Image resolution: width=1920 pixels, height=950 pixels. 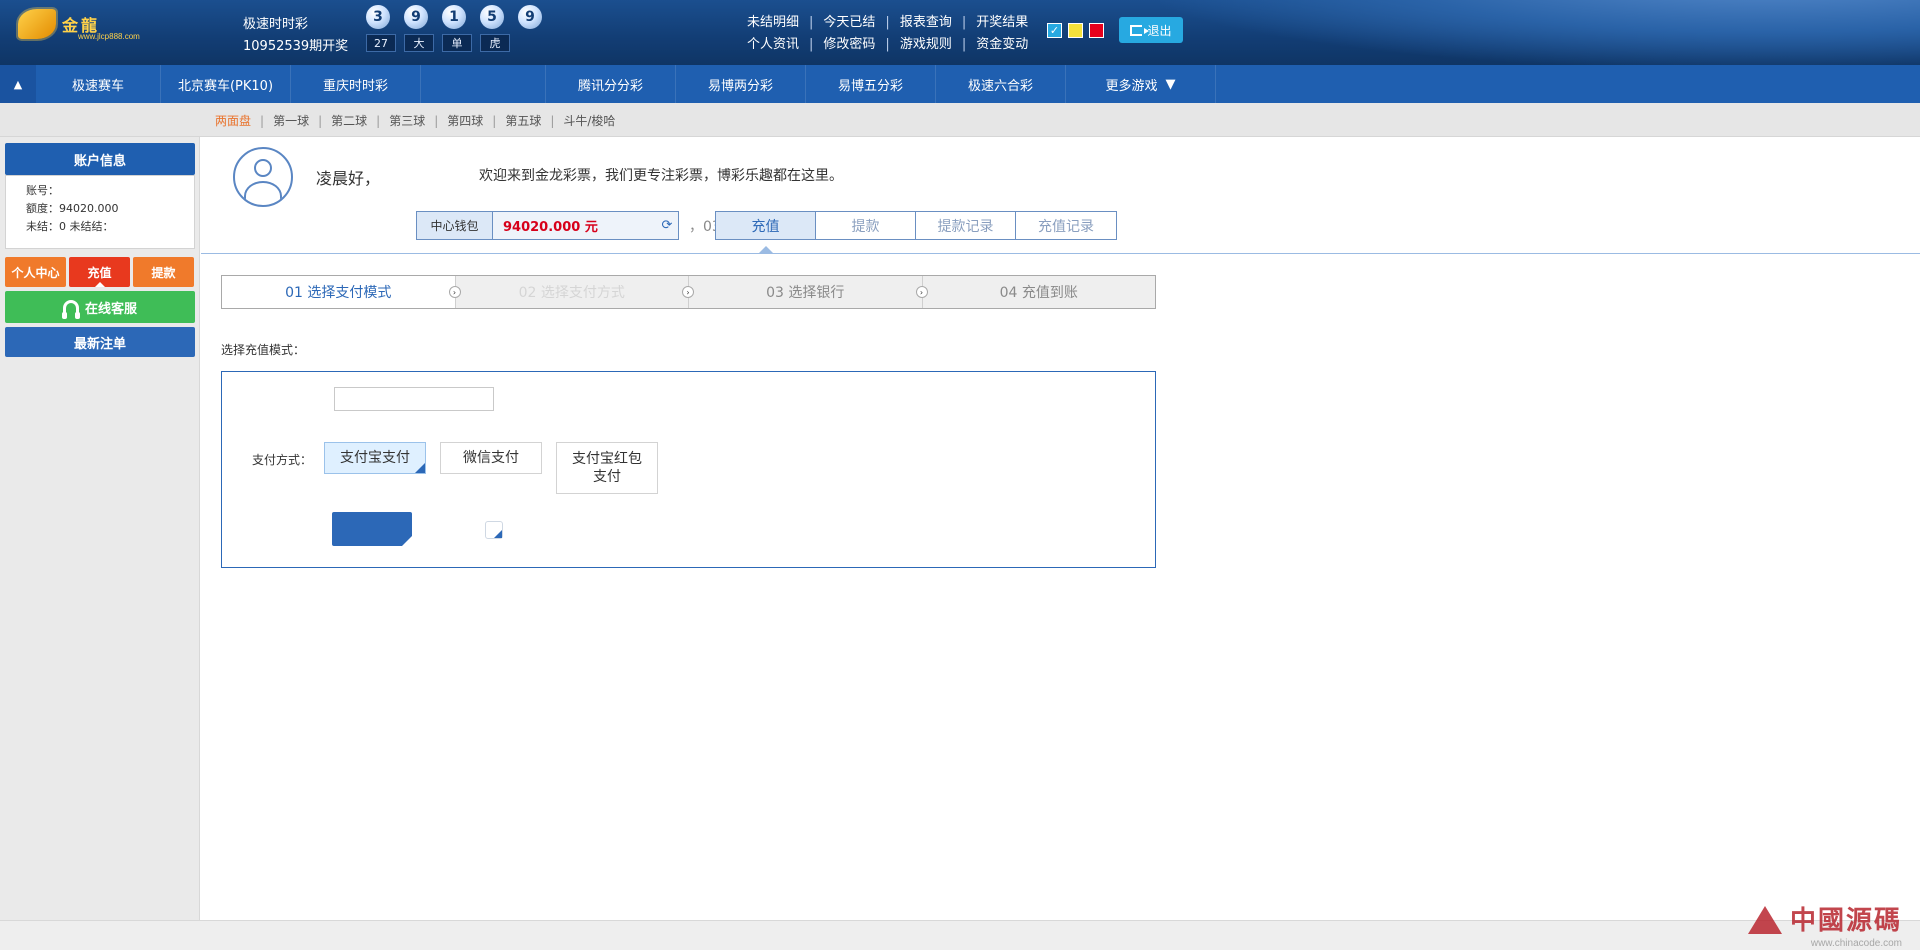 I want to click on fund-tabs: 充值 提款 提款记录 充值记录, so click(x=916, y=232).